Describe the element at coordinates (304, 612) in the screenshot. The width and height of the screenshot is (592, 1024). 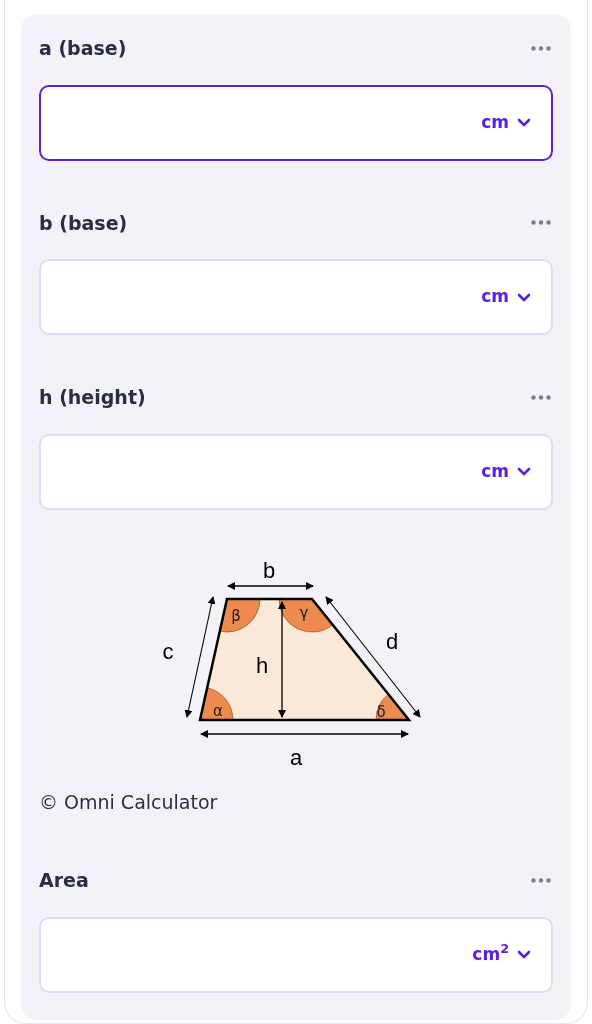
I see `diagram-label: γ` at that location.